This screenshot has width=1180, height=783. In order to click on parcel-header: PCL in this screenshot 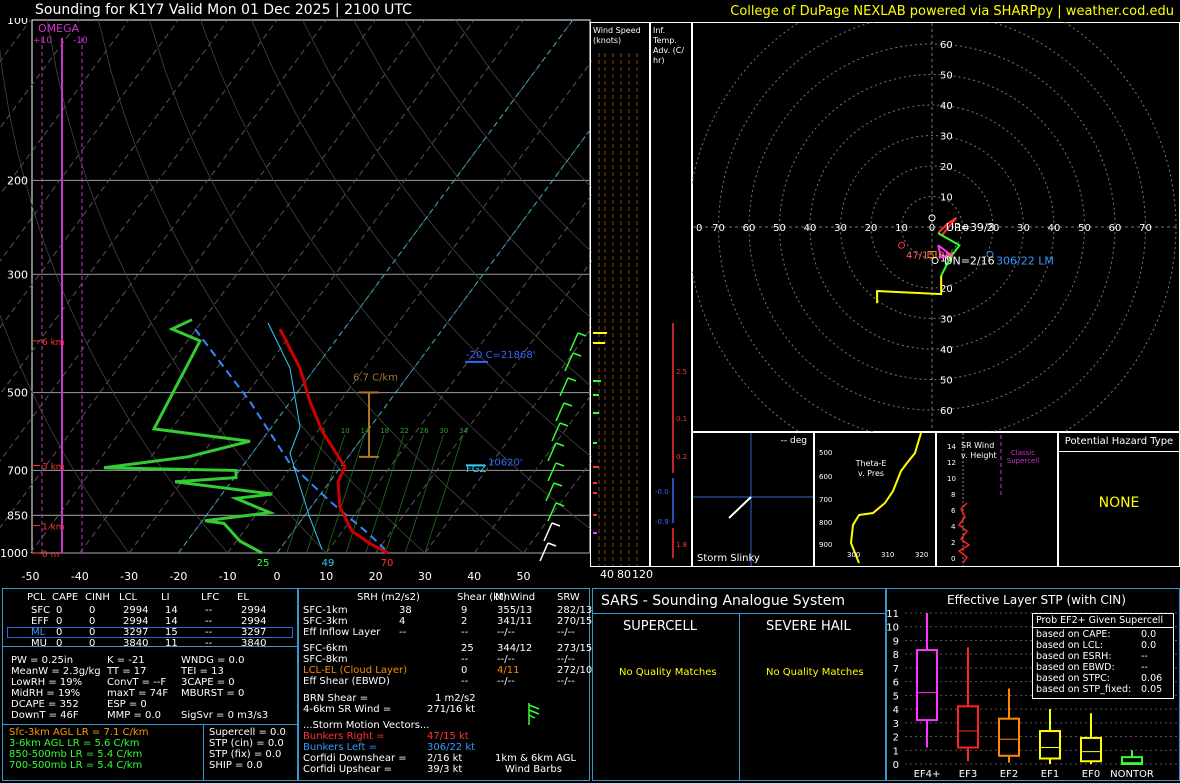, I will do `click(36, 597)`.